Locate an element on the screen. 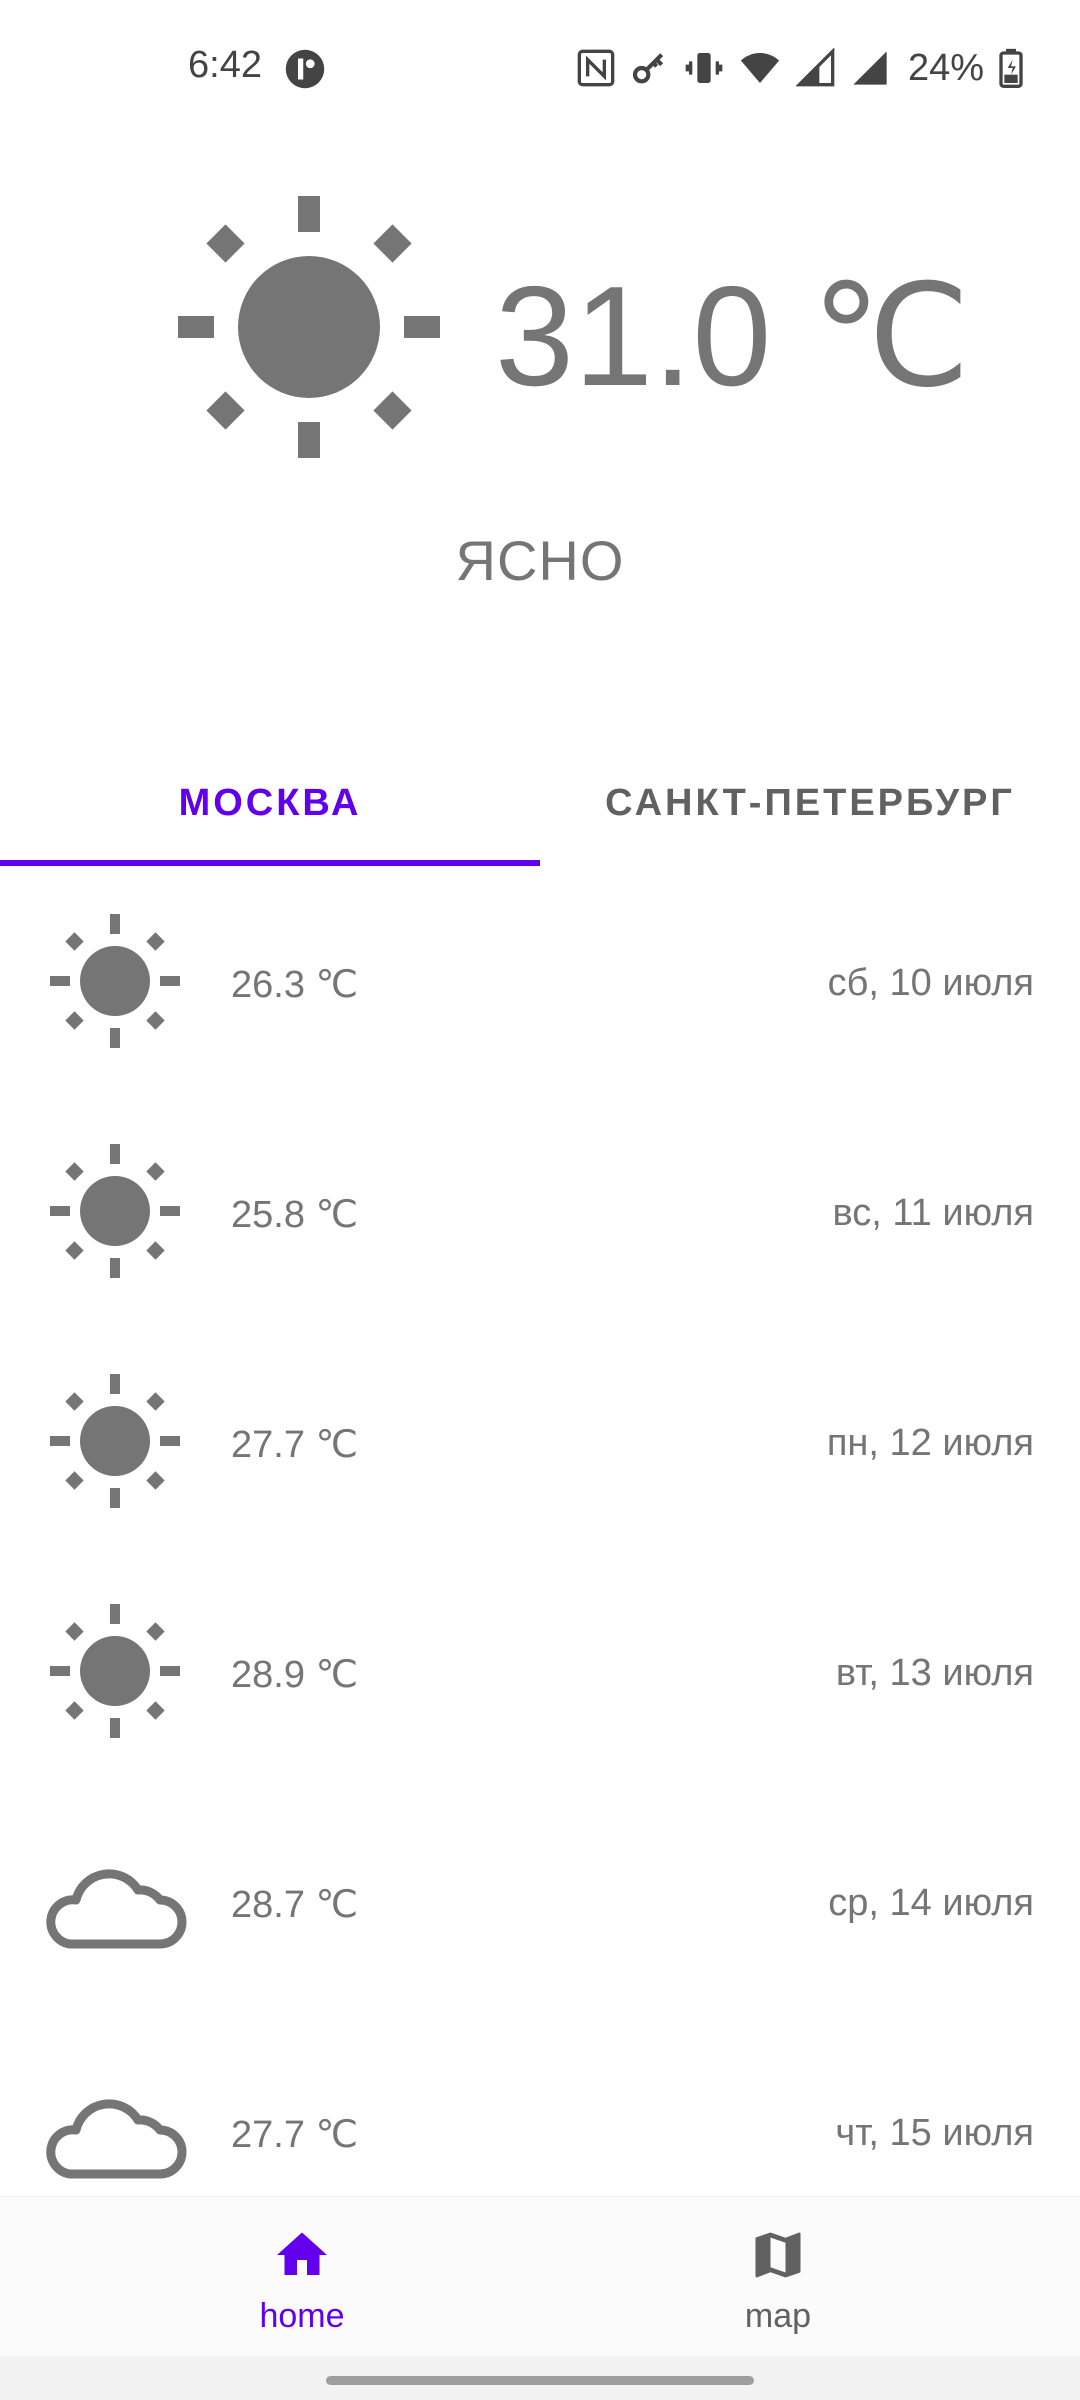 This screenshot has height=2400, width=1080. battery-percent: 24% is located at coordinates (945, 67).